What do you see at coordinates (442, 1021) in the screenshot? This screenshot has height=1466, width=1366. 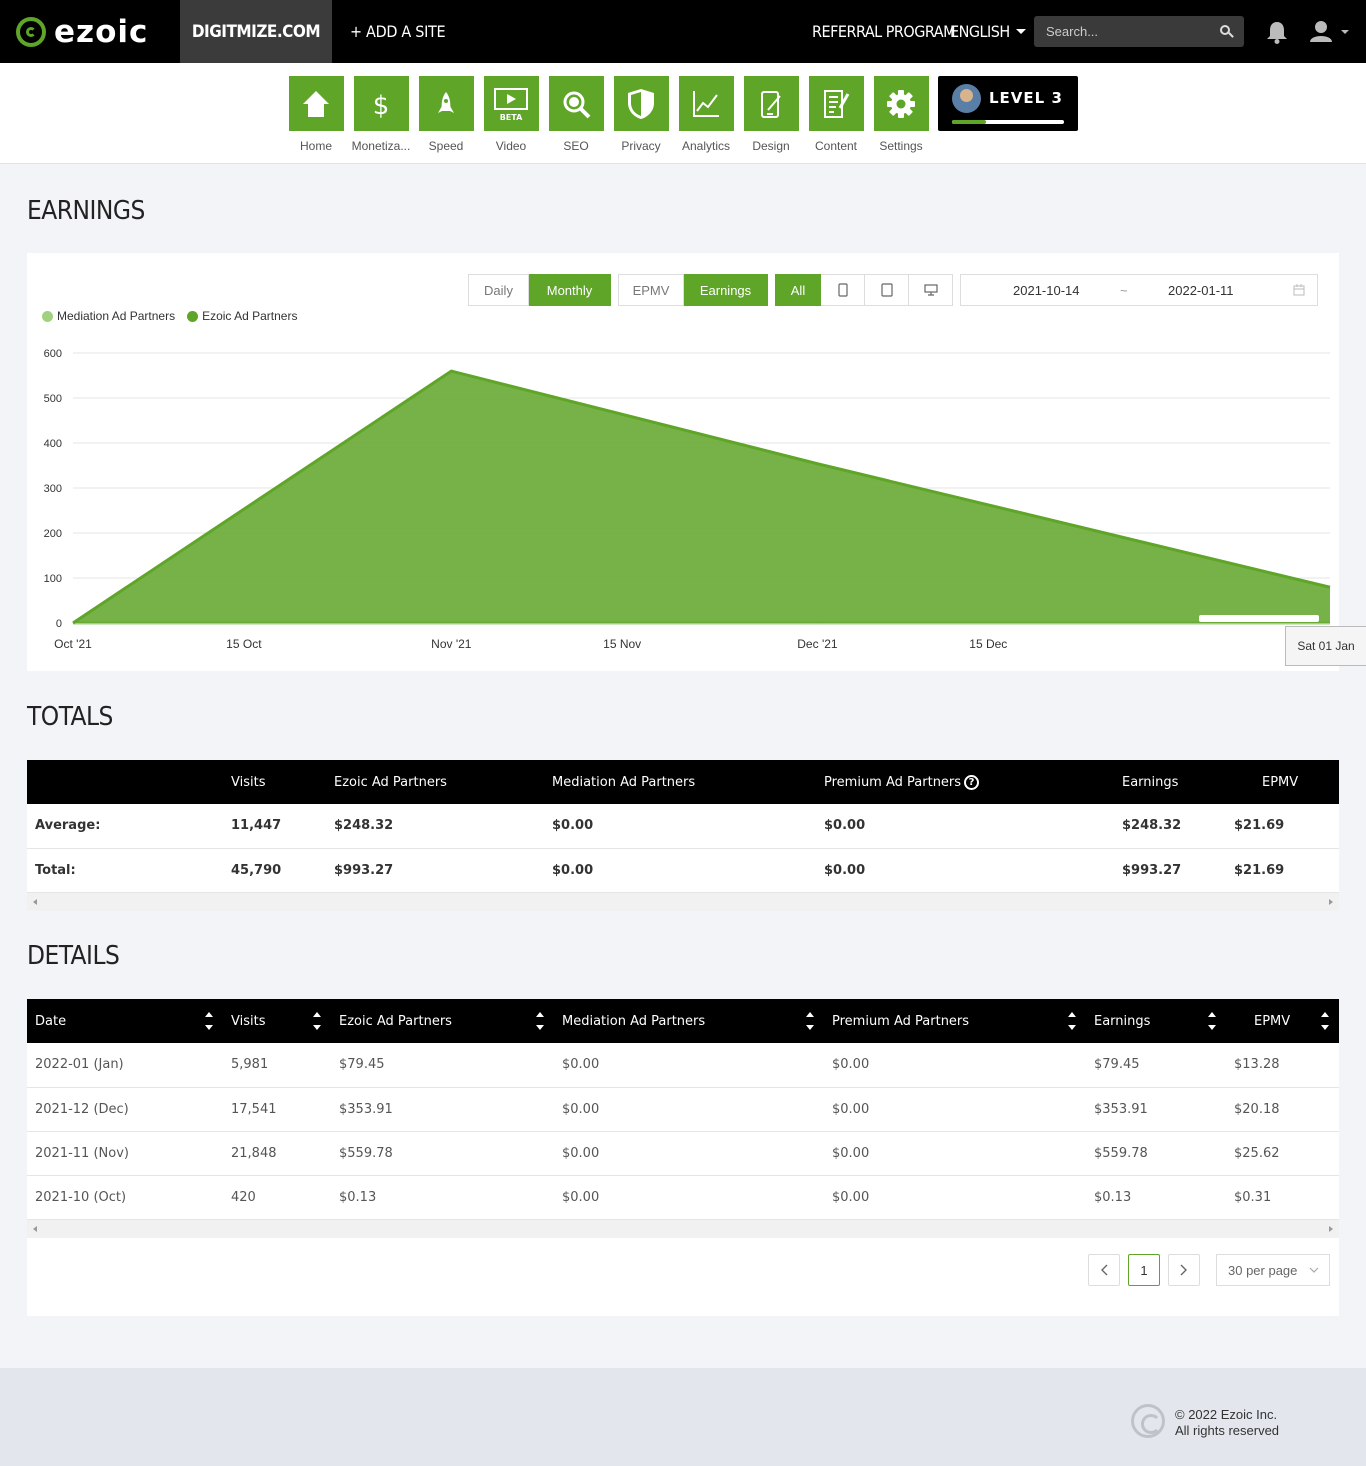 I see `sortable-header-ezoic: Ezoic Ad Partners` at bounding box center [442, 1021].